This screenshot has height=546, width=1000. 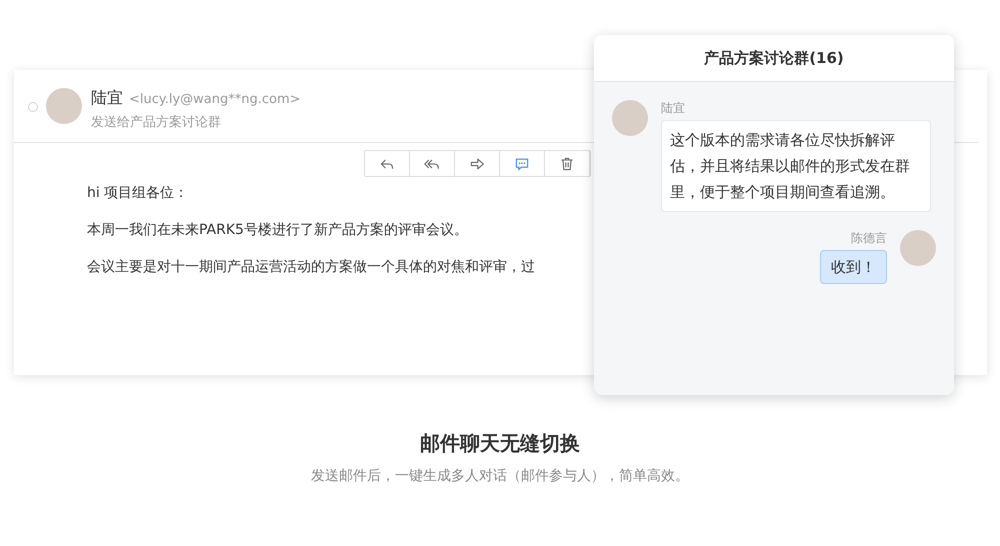 What do you see at coordinates (522, 164) in the screenshot?
I see `chat-bubble-icon` at bounding box center [522, 164].